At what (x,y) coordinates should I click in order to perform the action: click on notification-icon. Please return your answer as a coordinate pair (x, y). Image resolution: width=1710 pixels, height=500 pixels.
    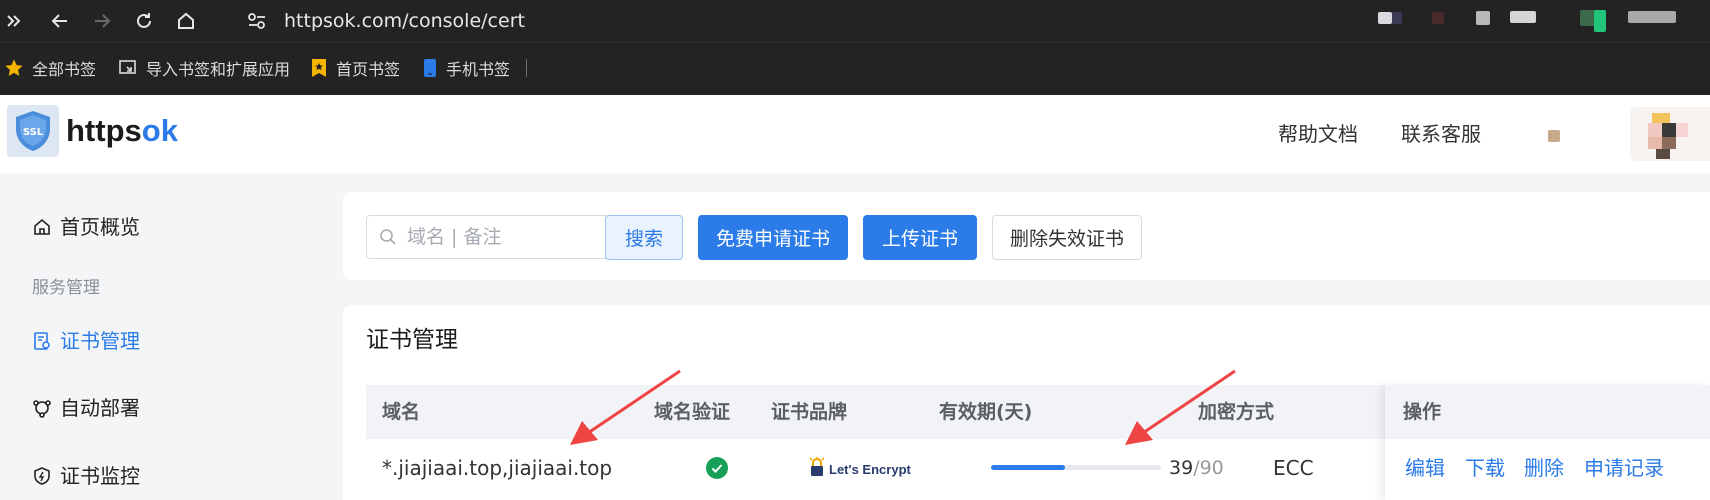
    Looking at the image, I should click on (1554, 136).